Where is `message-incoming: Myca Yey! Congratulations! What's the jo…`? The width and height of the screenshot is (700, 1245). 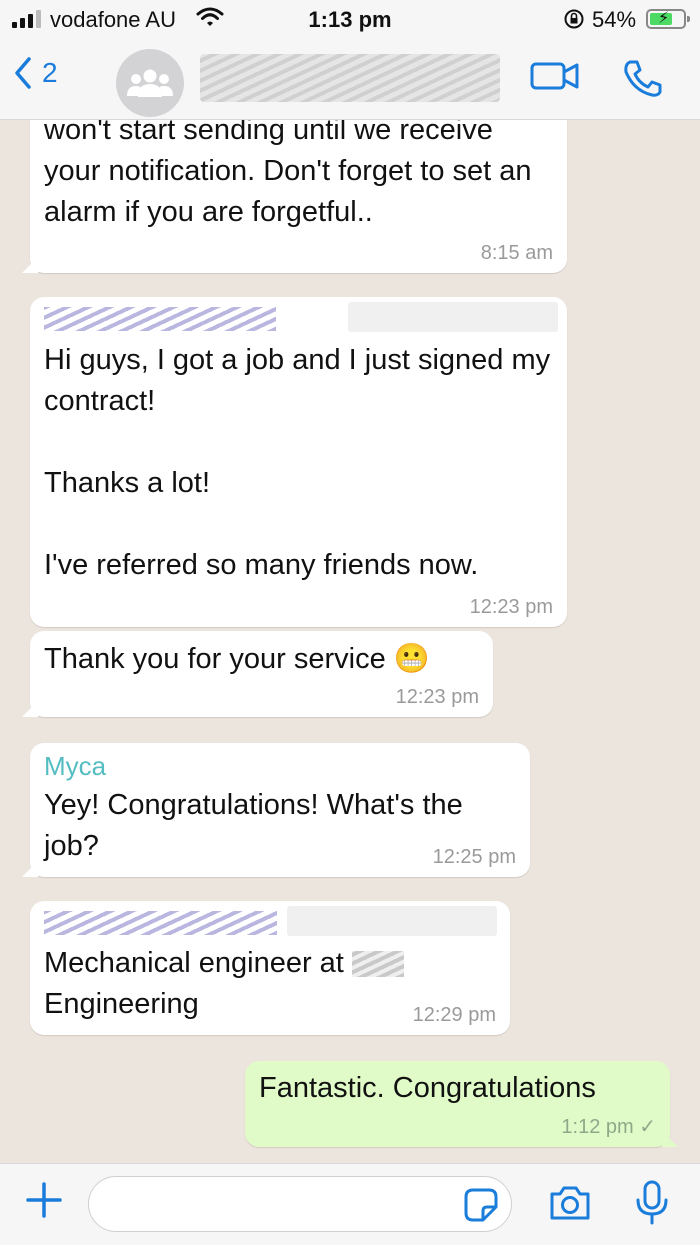
message-incoming: Myca Yey! Congratulations! What's the jo… is located at coordinates (276, 810).